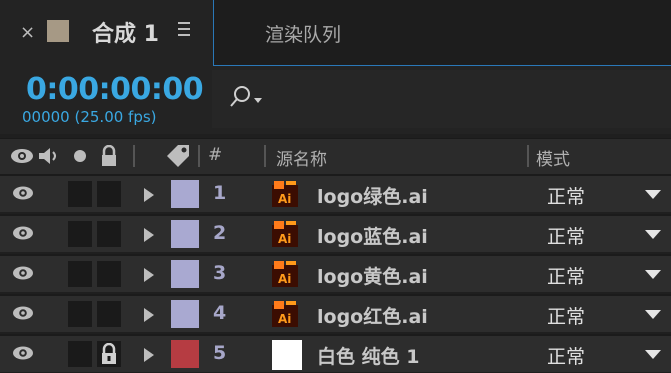 The height and width of the screenshot is (373, 671). What do you see at coordinates (287, 355) in the screenshot?
I see `solid-color-swatch` at bounding box center [287, 355].